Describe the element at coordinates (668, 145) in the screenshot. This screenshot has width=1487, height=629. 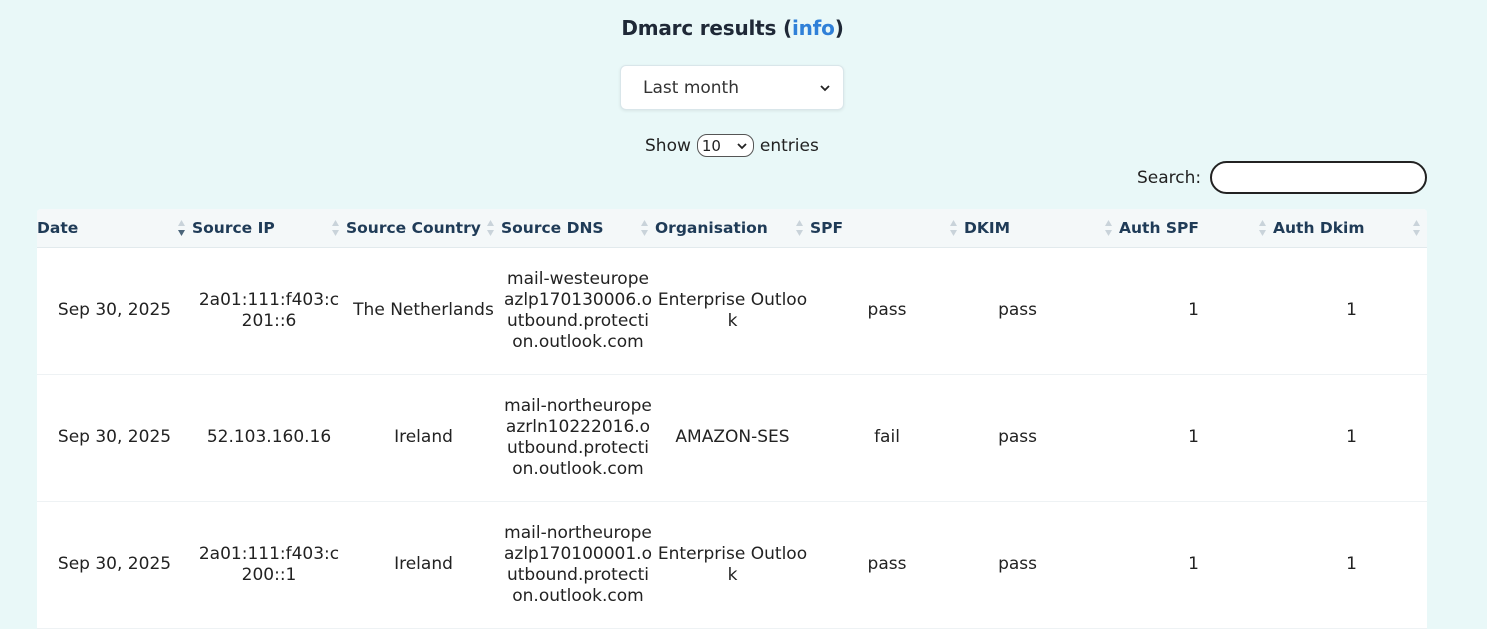
I see `show-label: Show` at that location.